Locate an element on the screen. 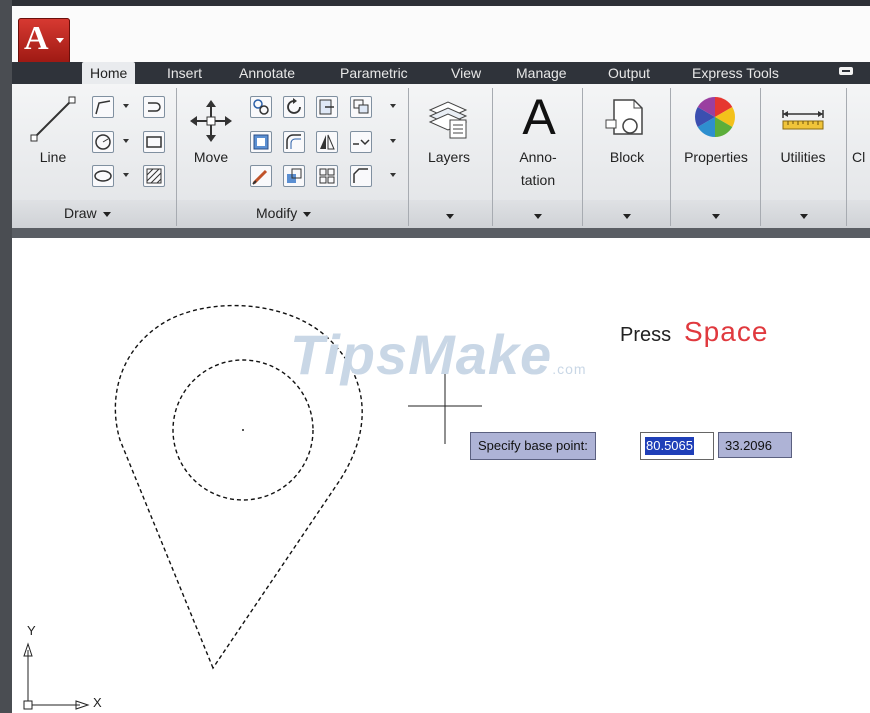 The image size is (870, 713). watermark: TipsMake.com is located at coordinates (438, 354).